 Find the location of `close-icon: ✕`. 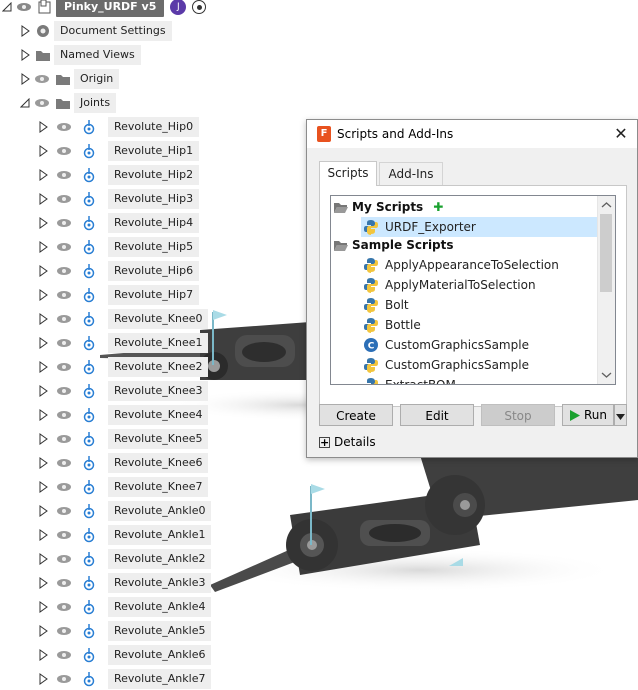

close-icon: ✕ is located at coordinates (621, 134).